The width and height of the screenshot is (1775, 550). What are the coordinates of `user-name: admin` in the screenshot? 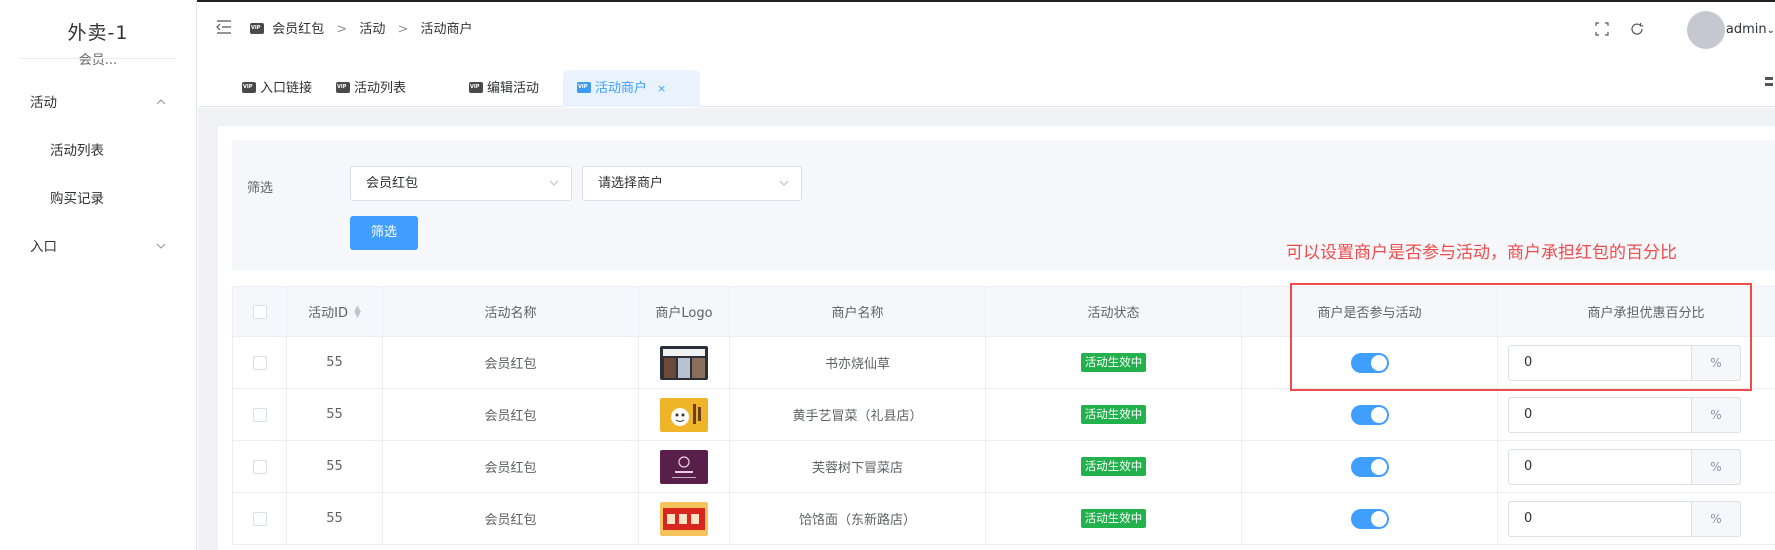 It's located at (1746, 29).